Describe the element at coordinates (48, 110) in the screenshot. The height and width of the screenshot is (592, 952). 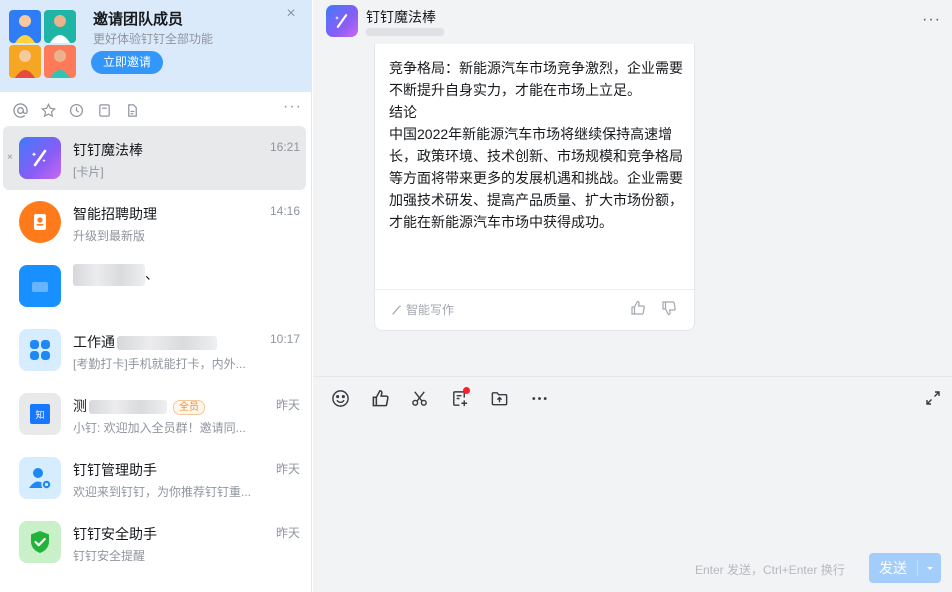
I see `star-icon` at that location.